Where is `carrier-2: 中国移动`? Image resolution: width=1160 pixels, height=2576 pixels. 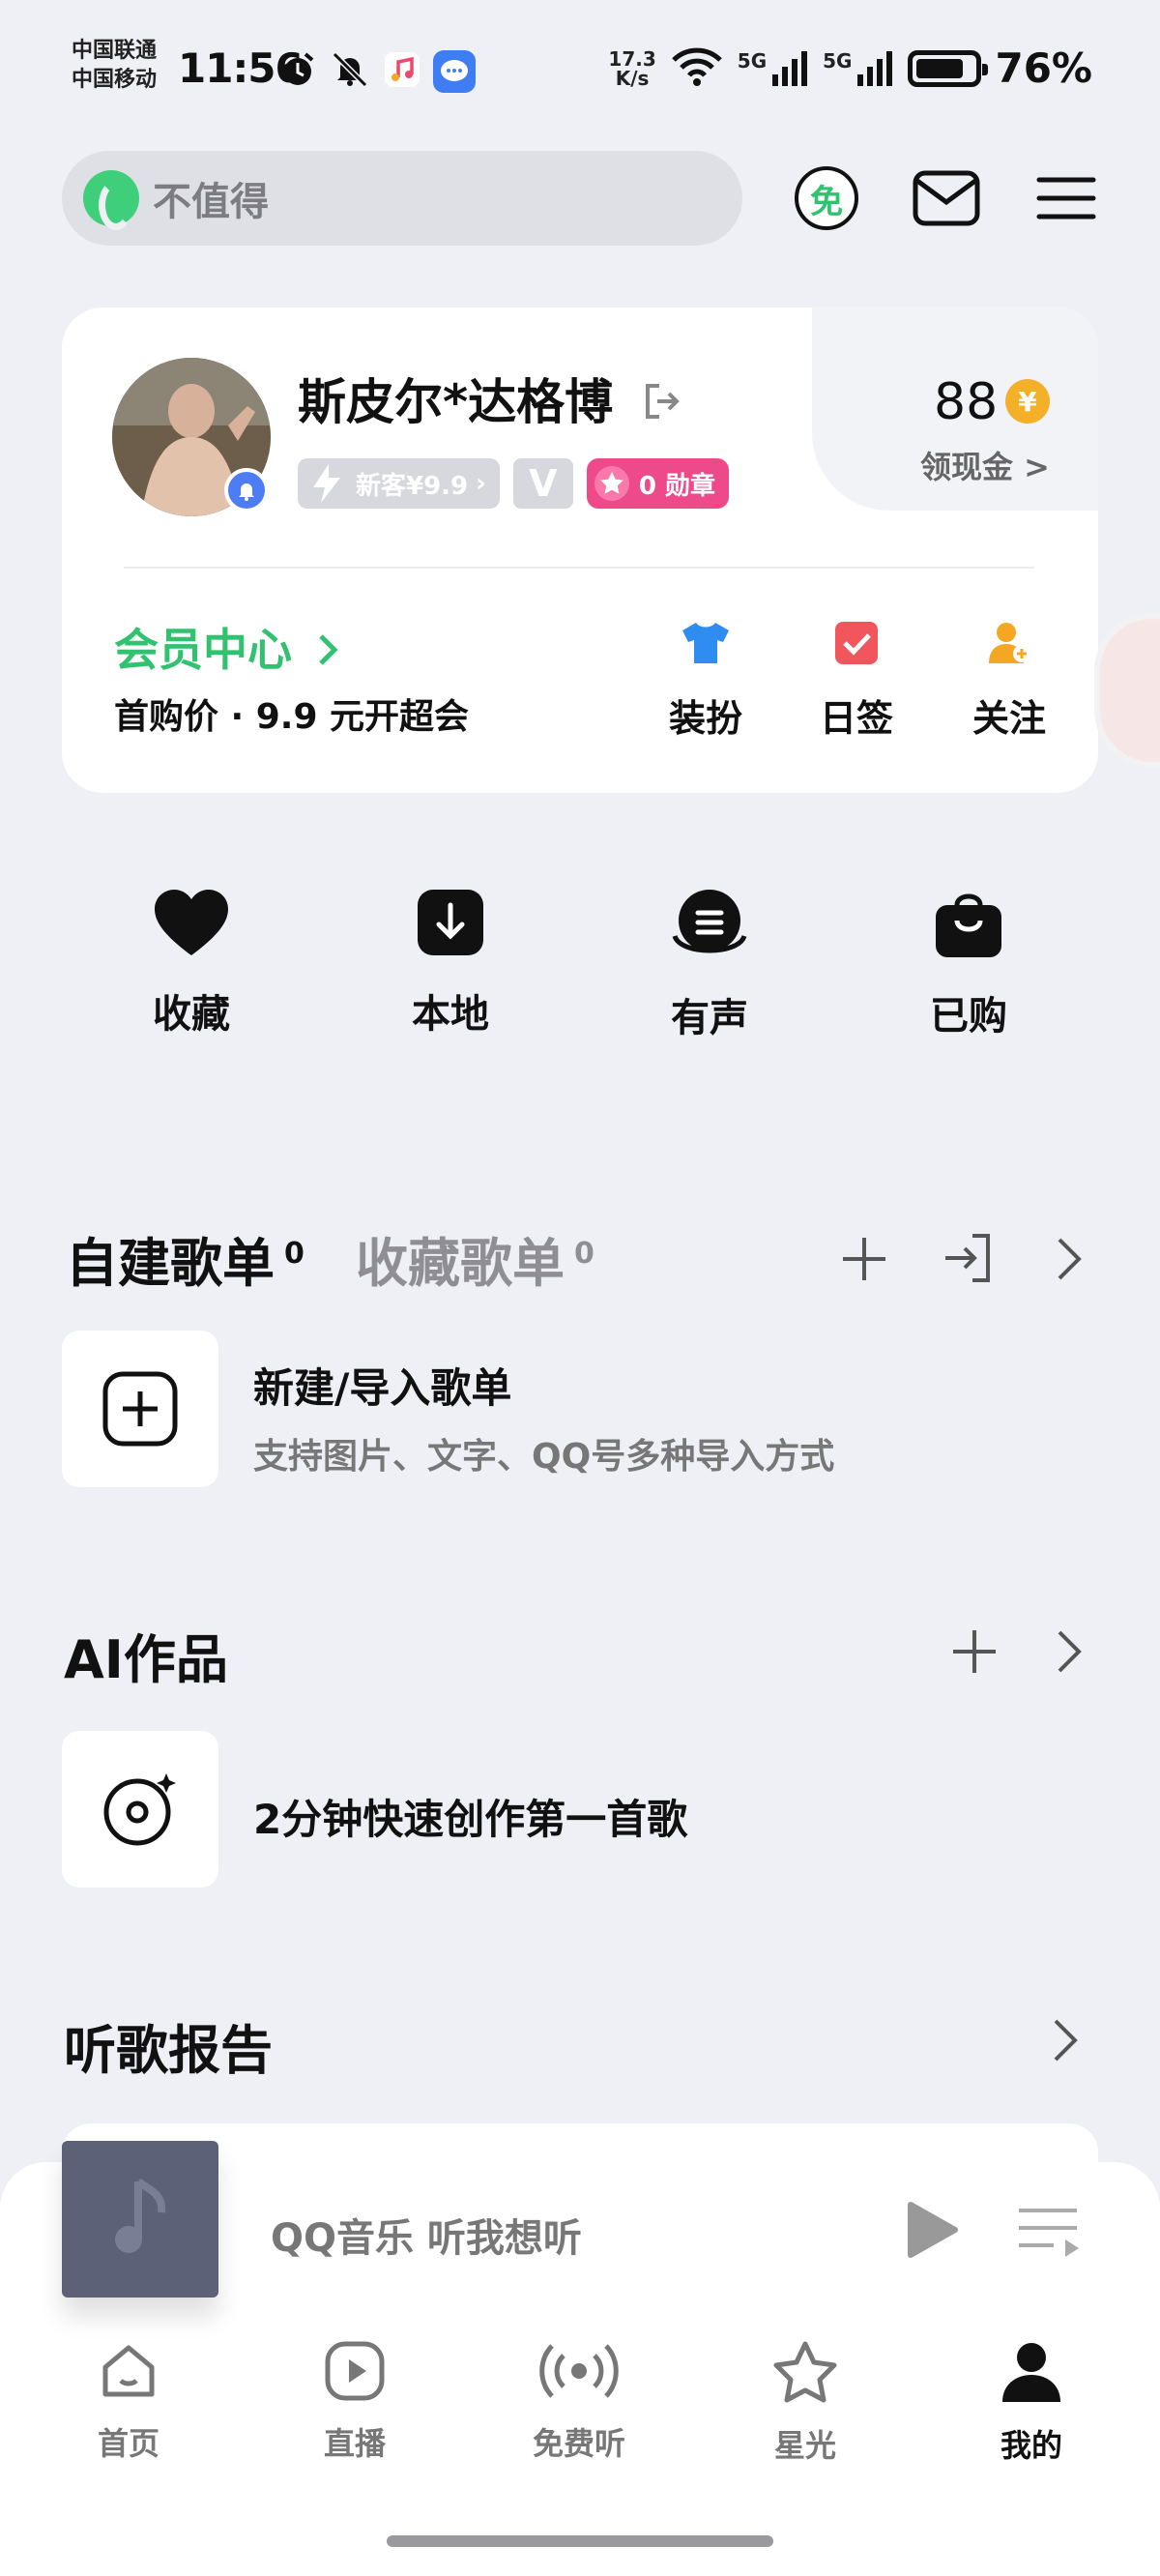
carrier-2: 中国移动 is located at coordinates (115, 80).